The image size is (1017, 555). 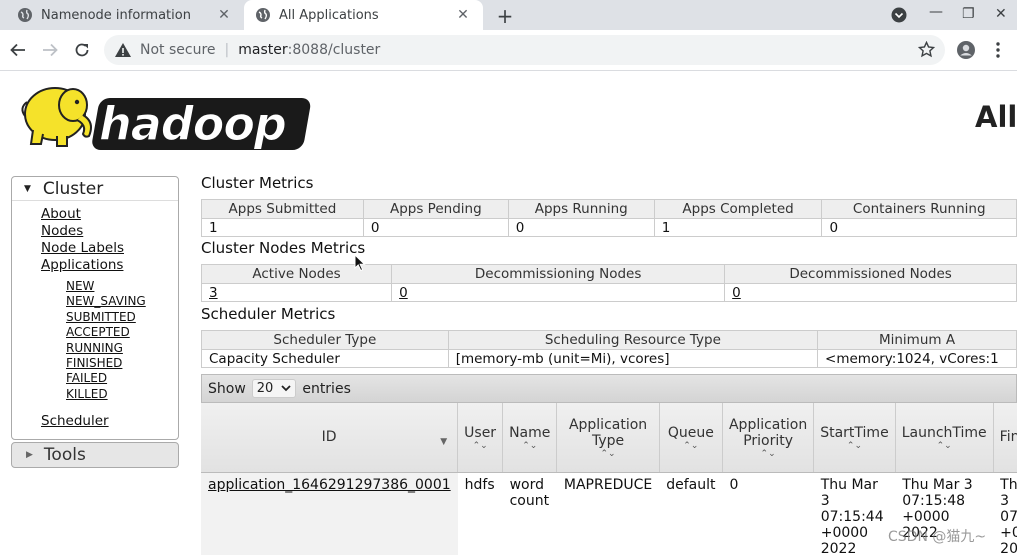 I want to click on col-user: User ⌃⌄, so click(x=480, y=438).